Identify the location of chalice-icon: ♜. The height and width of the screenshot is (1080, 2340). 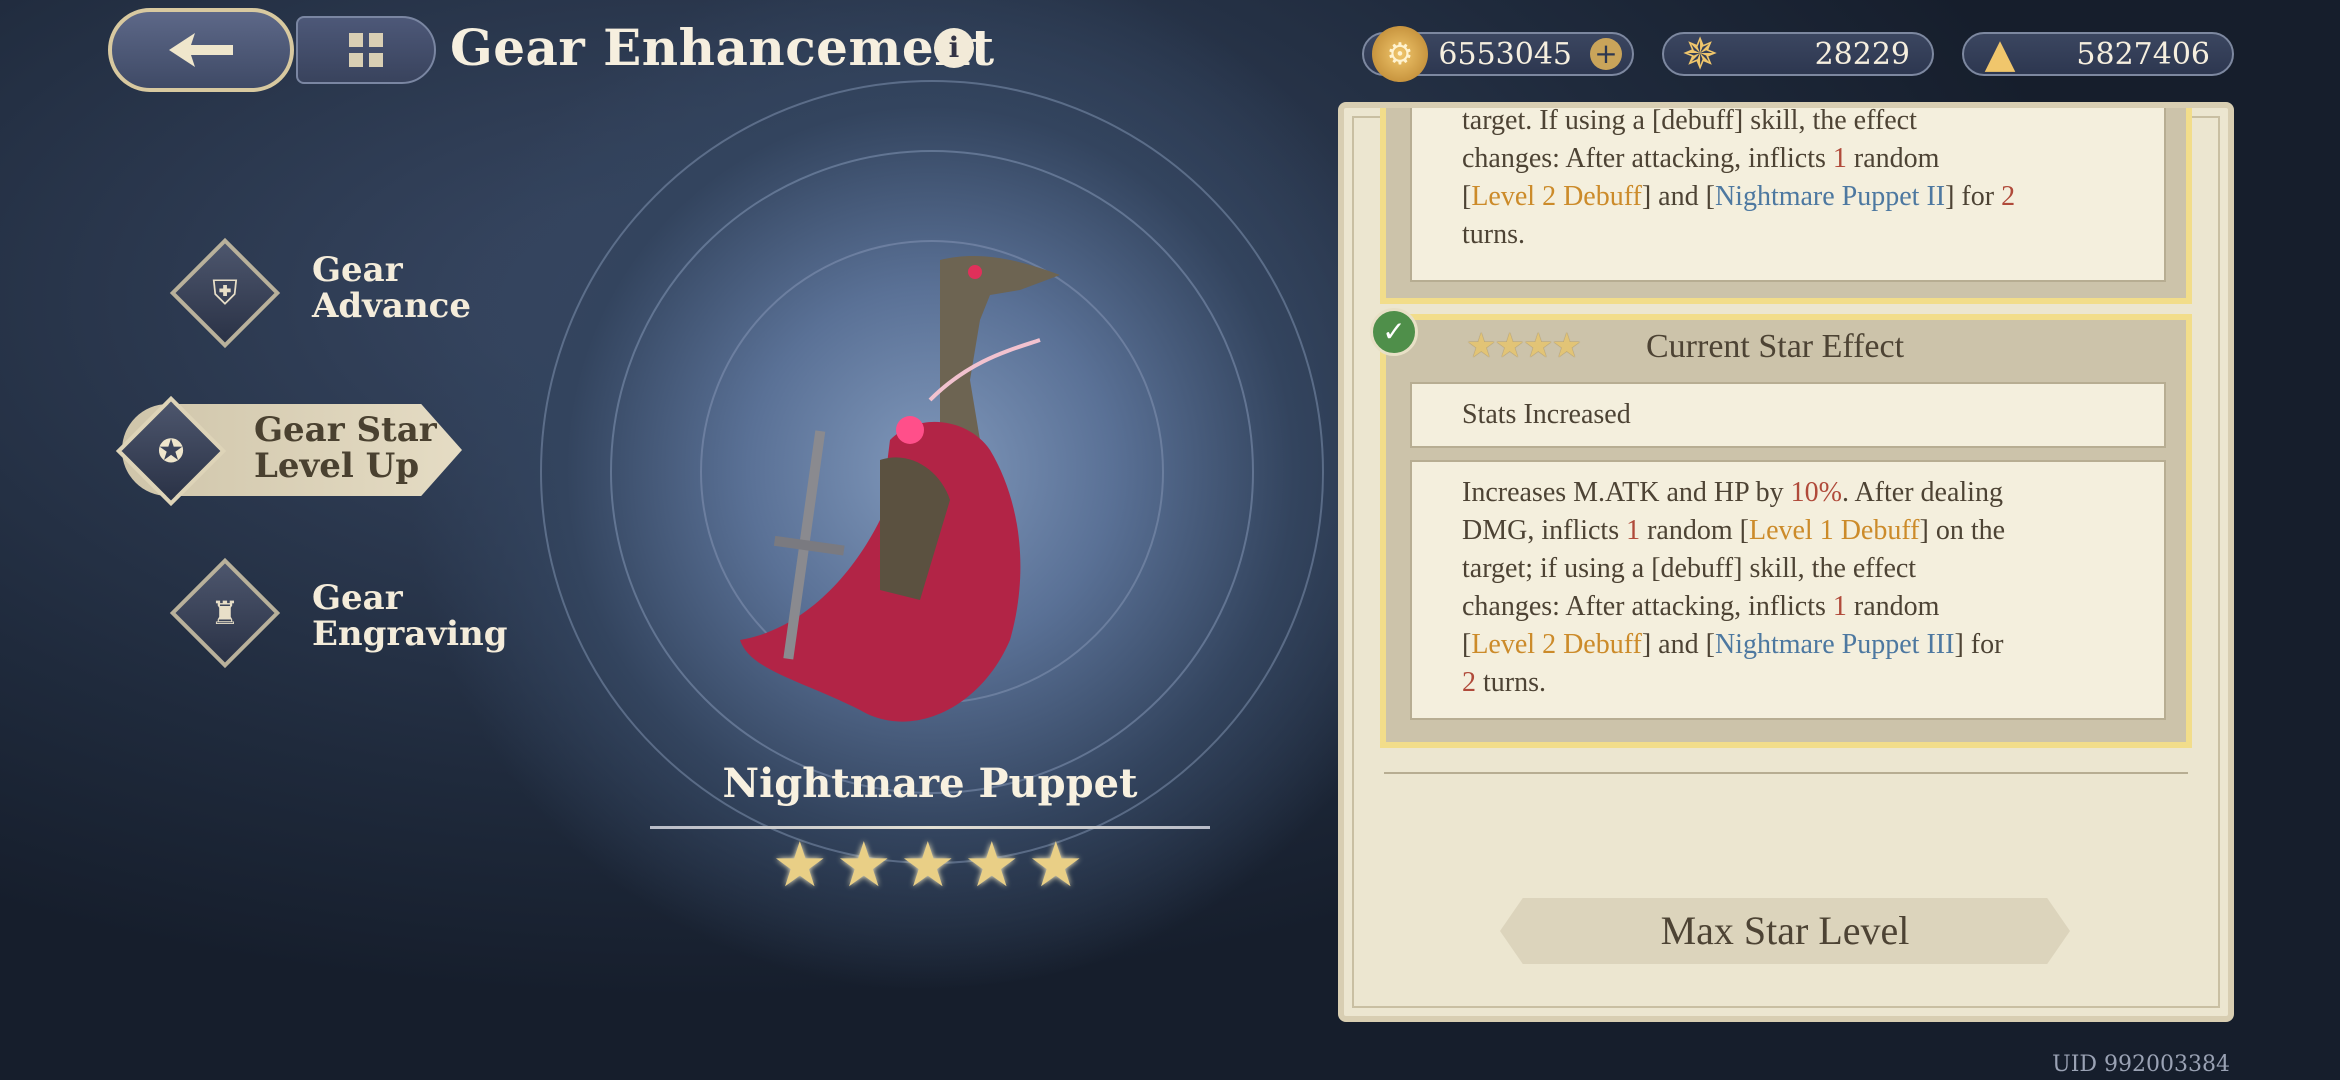
(225, 613).